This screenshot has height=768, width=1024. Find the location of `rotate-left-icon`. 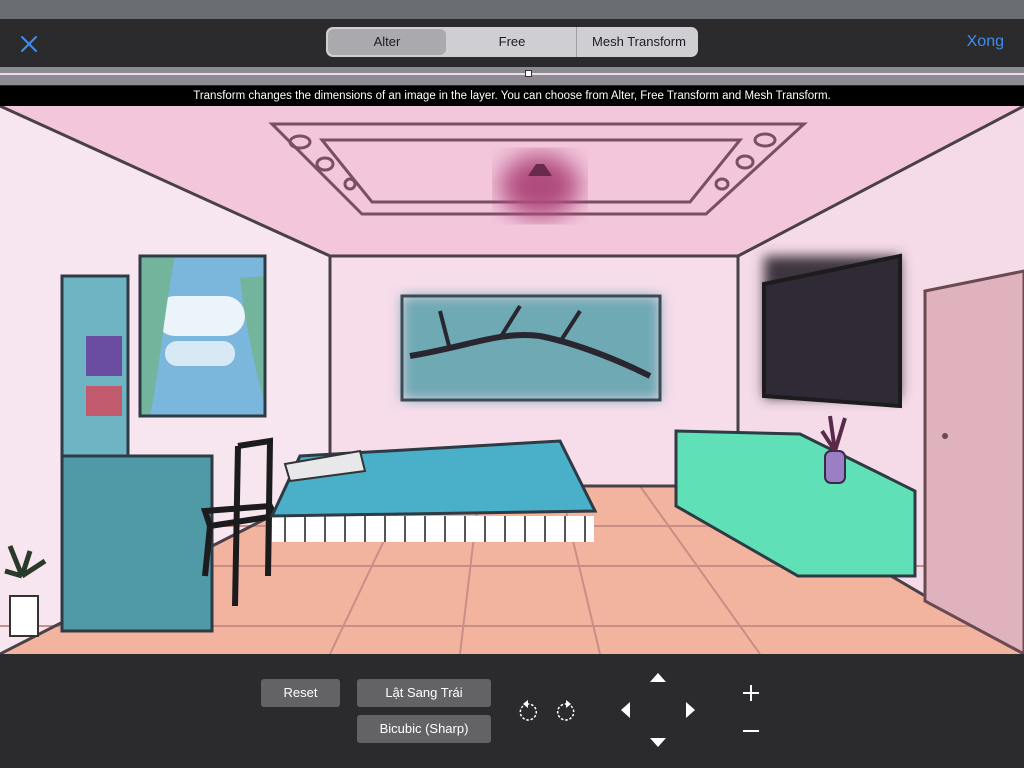

rotate-left-icon is located at coordinates (528, 710).